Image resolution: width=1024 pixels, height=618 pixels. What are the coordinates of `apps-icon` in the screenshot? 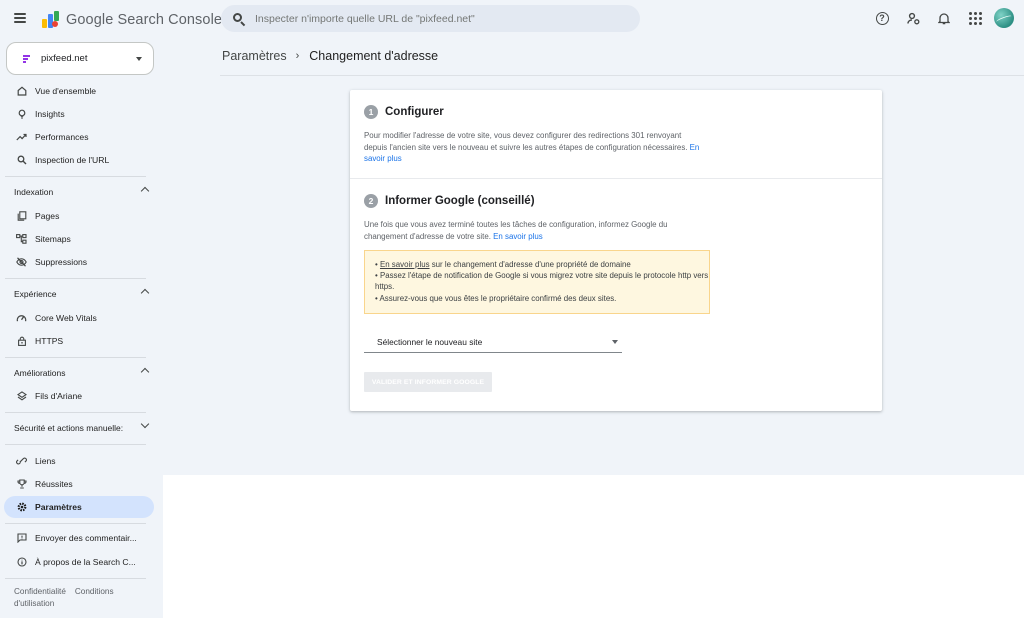 It's located at (975, 18).